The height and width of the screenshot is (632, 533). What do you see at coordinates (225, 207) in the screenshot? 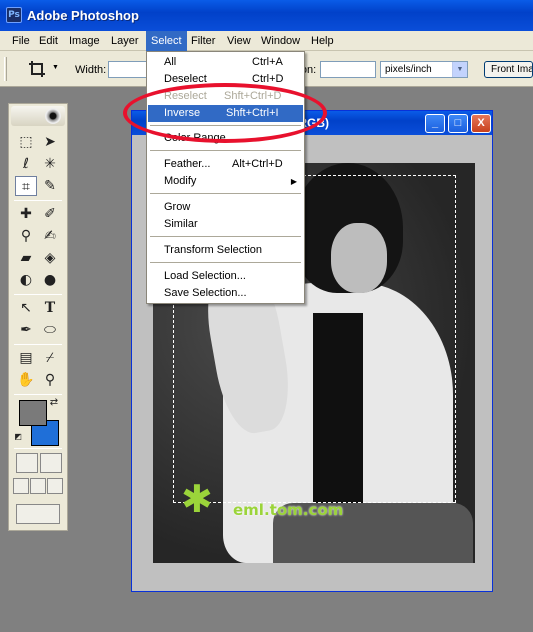
I see `menu-item-grow: Grow` at bounding box center [225, 207].